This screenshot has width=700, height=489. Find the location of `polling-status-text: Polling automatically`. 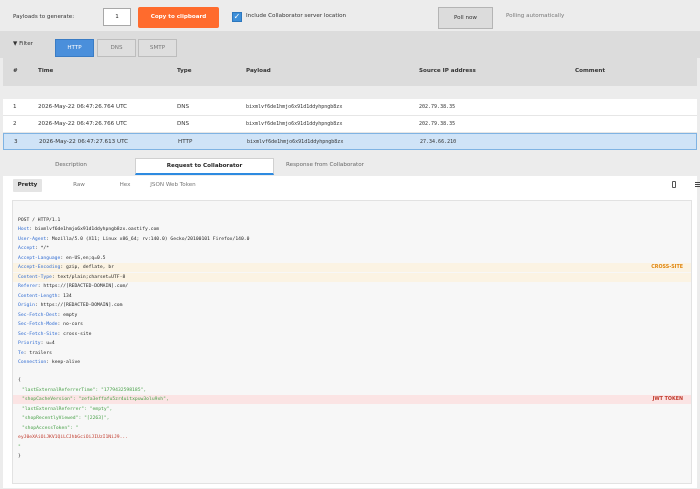

polling-status-text: Polling automatically is located at coordinates (535, 16).